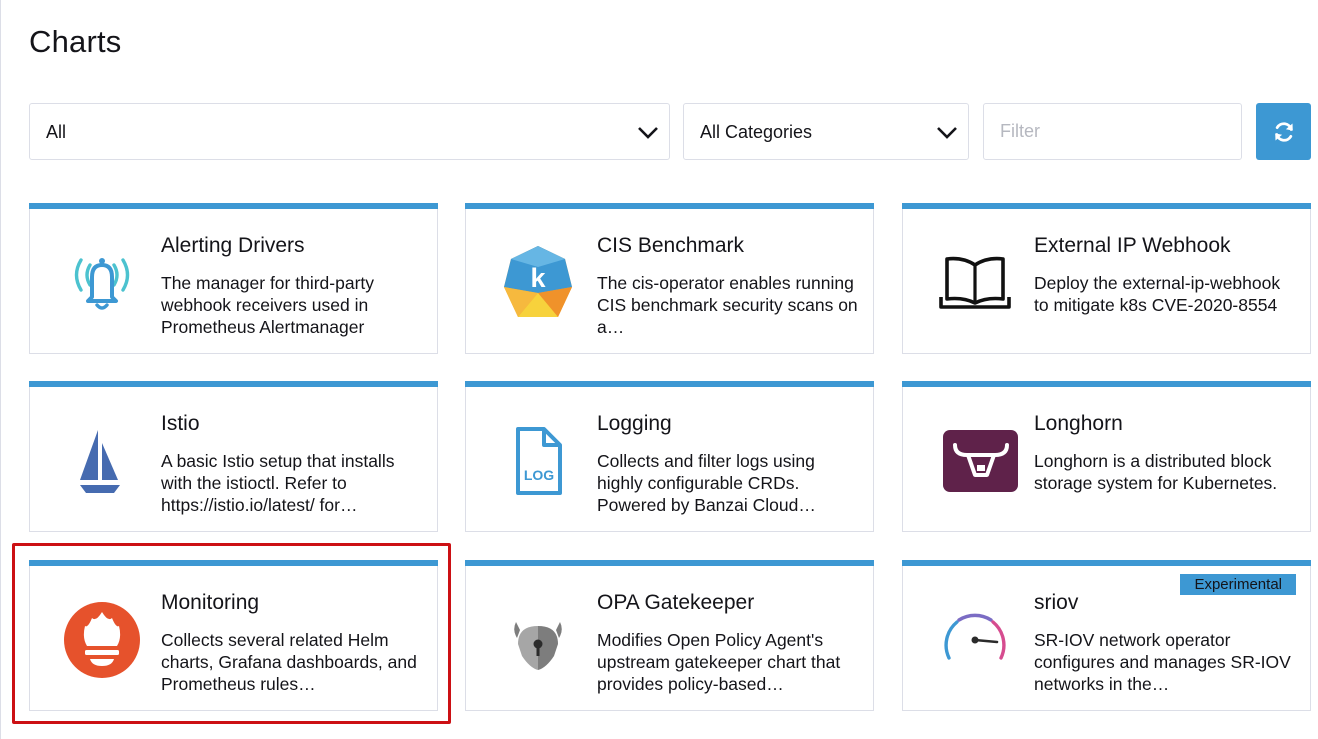  Describe the element at coordinates (102, 640) in the screenshot. I see `prometheus-icon` at that location.